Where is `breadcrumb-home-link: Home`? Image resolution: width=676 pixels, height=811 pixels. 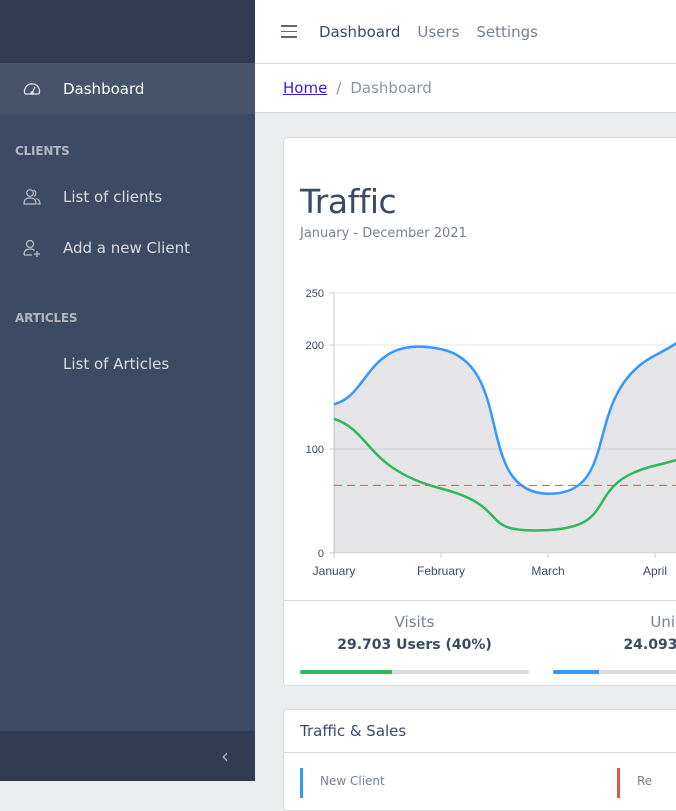
breadcrumb-home-link: Home is located at coordinates (305, 88).